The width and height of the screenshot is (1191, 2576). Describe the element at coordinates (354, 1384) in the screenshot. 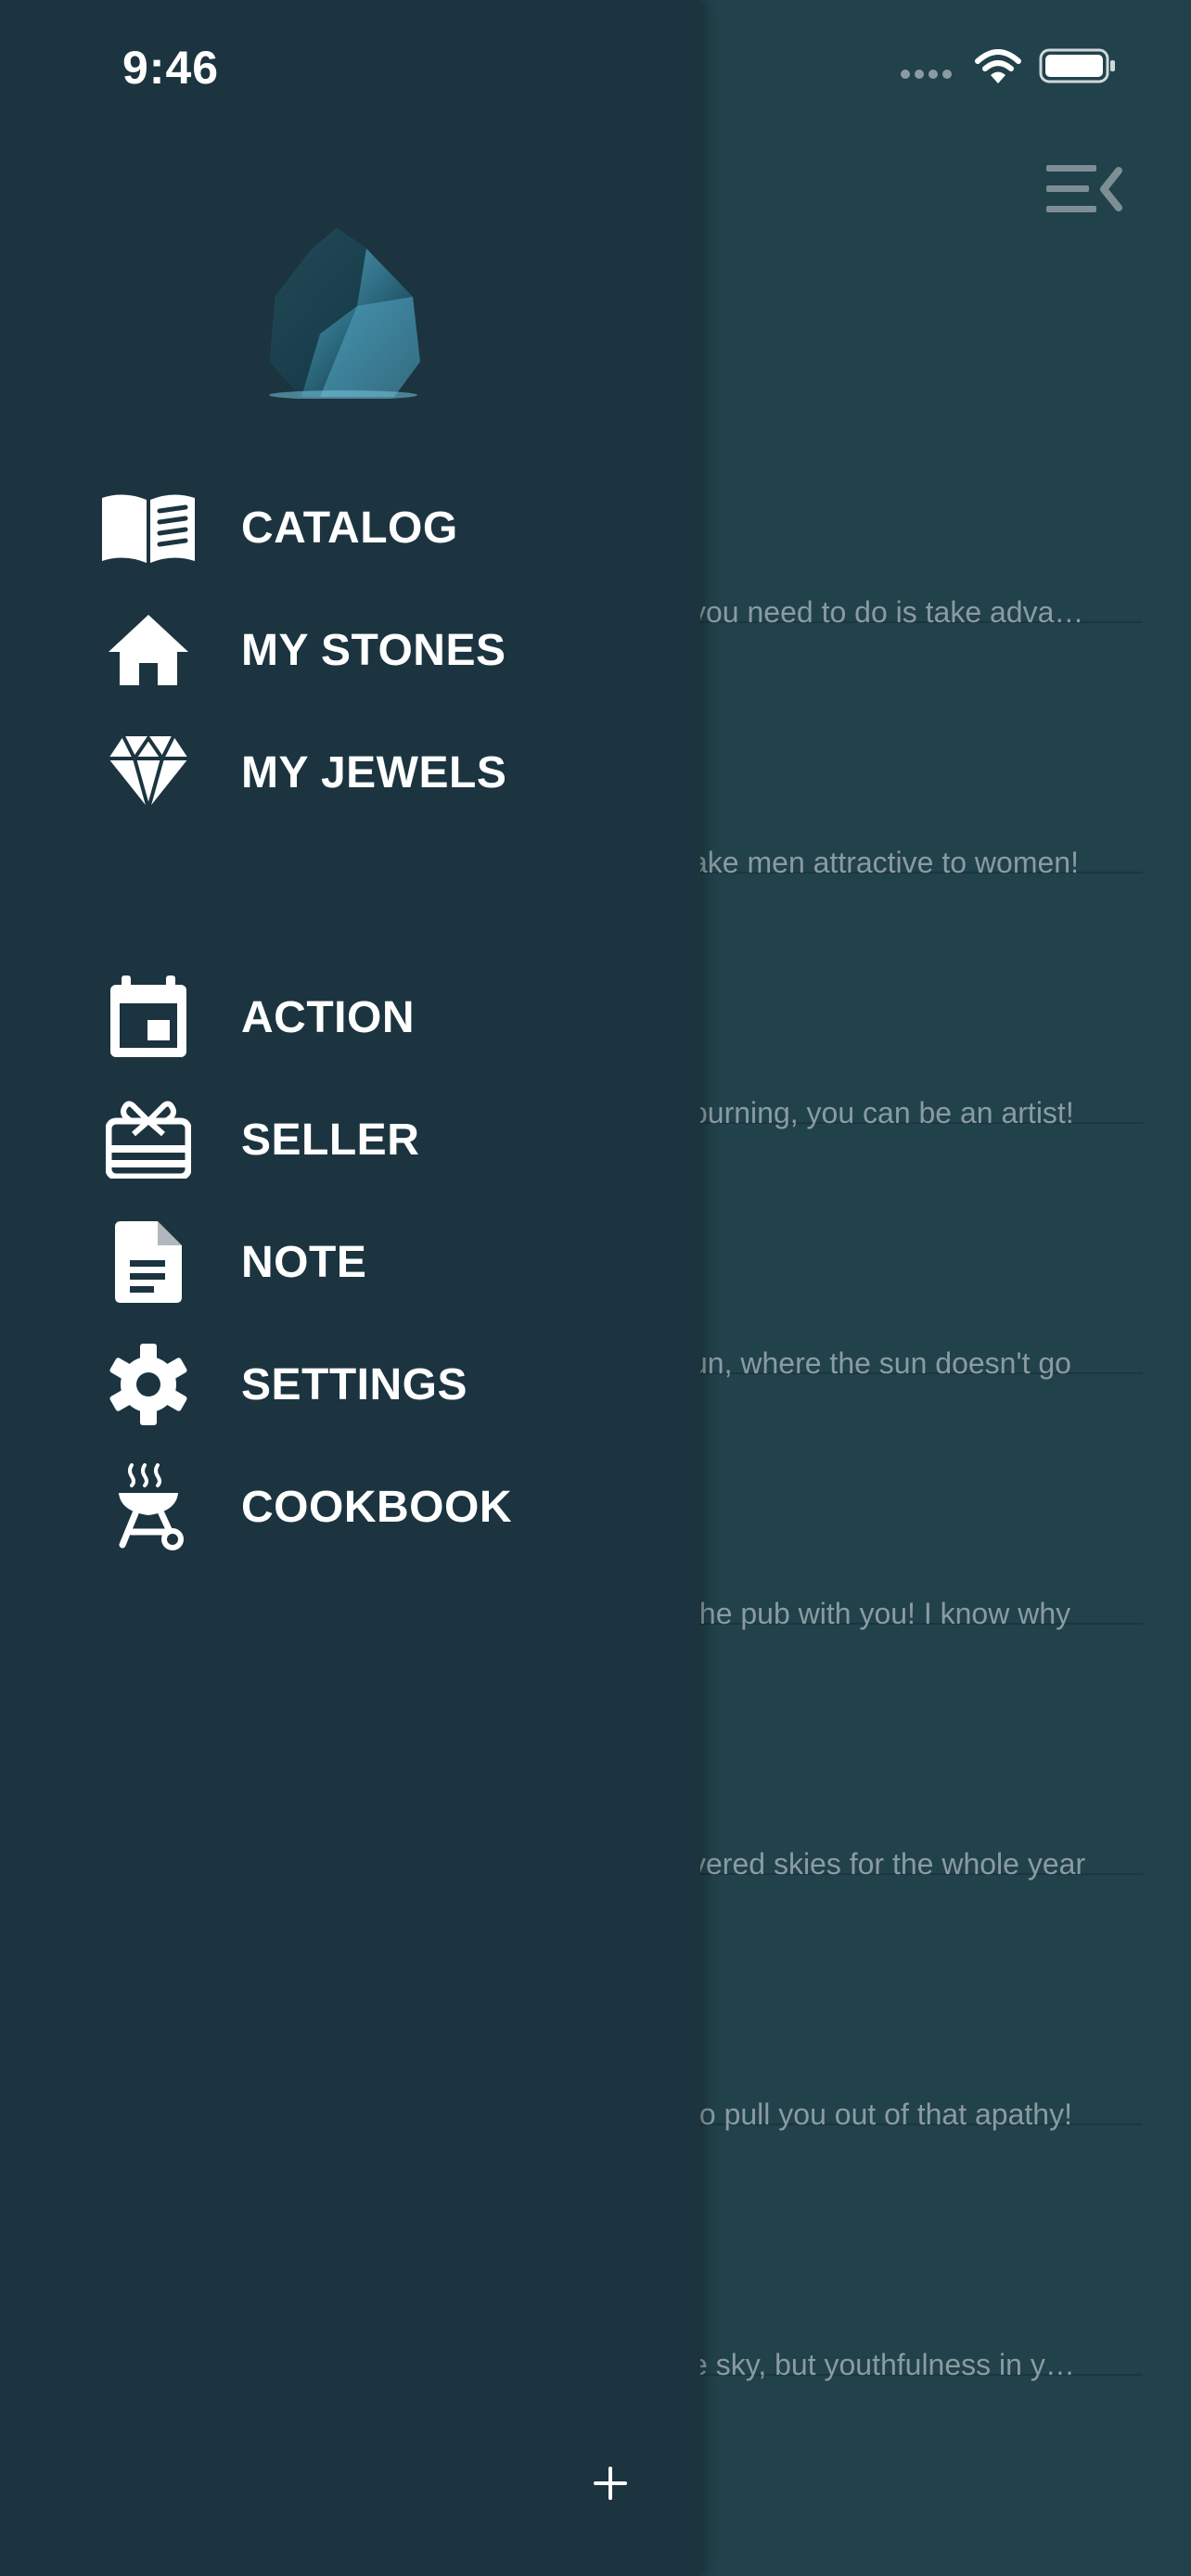

I see `menu-item-label: SETTINGS` at that location.